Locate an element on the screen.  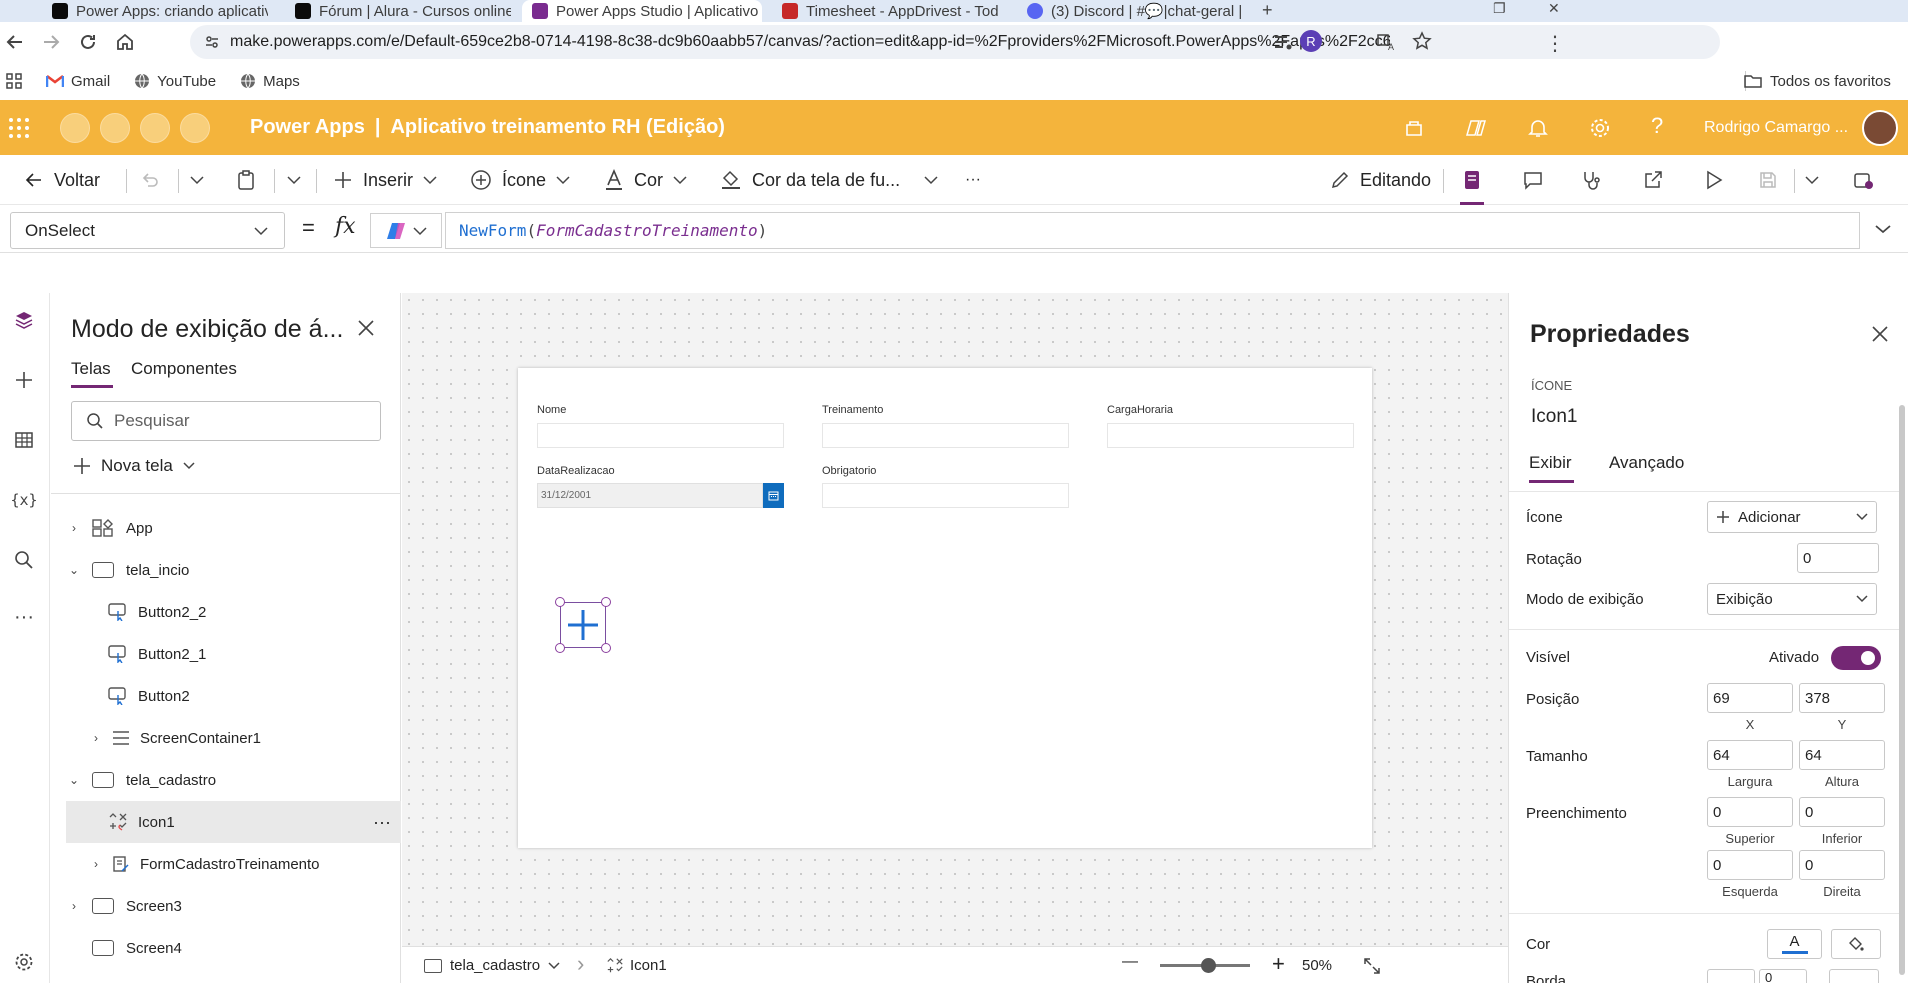
all-favorites: Todos os favoritos is located at coordinates (1817, 81).